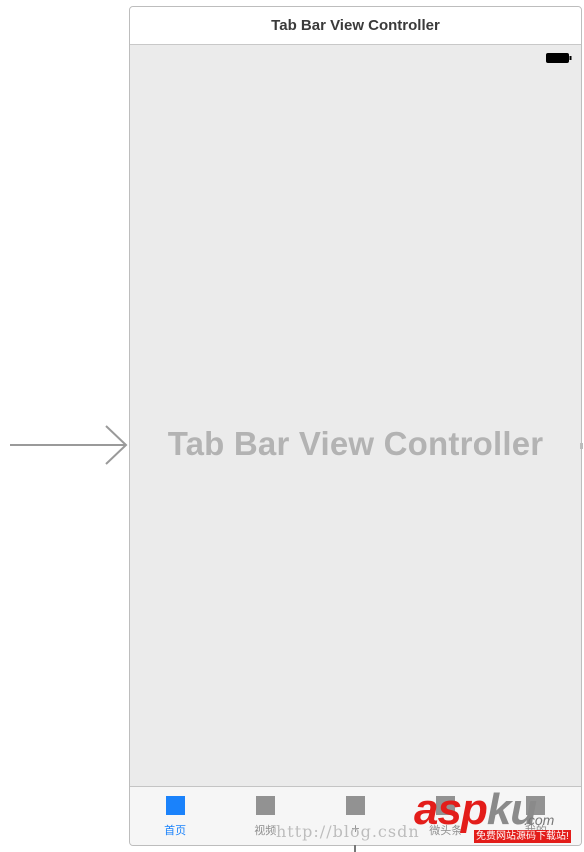  Describe the element at coordinates (175, 805) in the screenshot. I see `tab-home-icon` at that location.